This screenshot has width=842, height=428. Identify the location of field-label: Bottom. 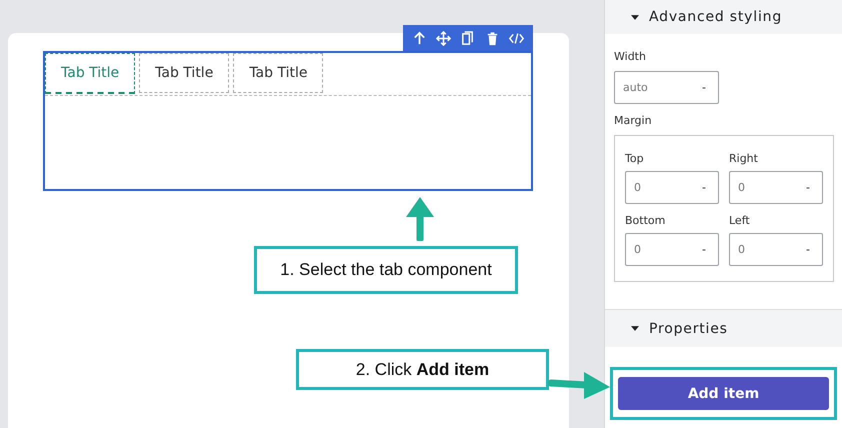
(645, 220).